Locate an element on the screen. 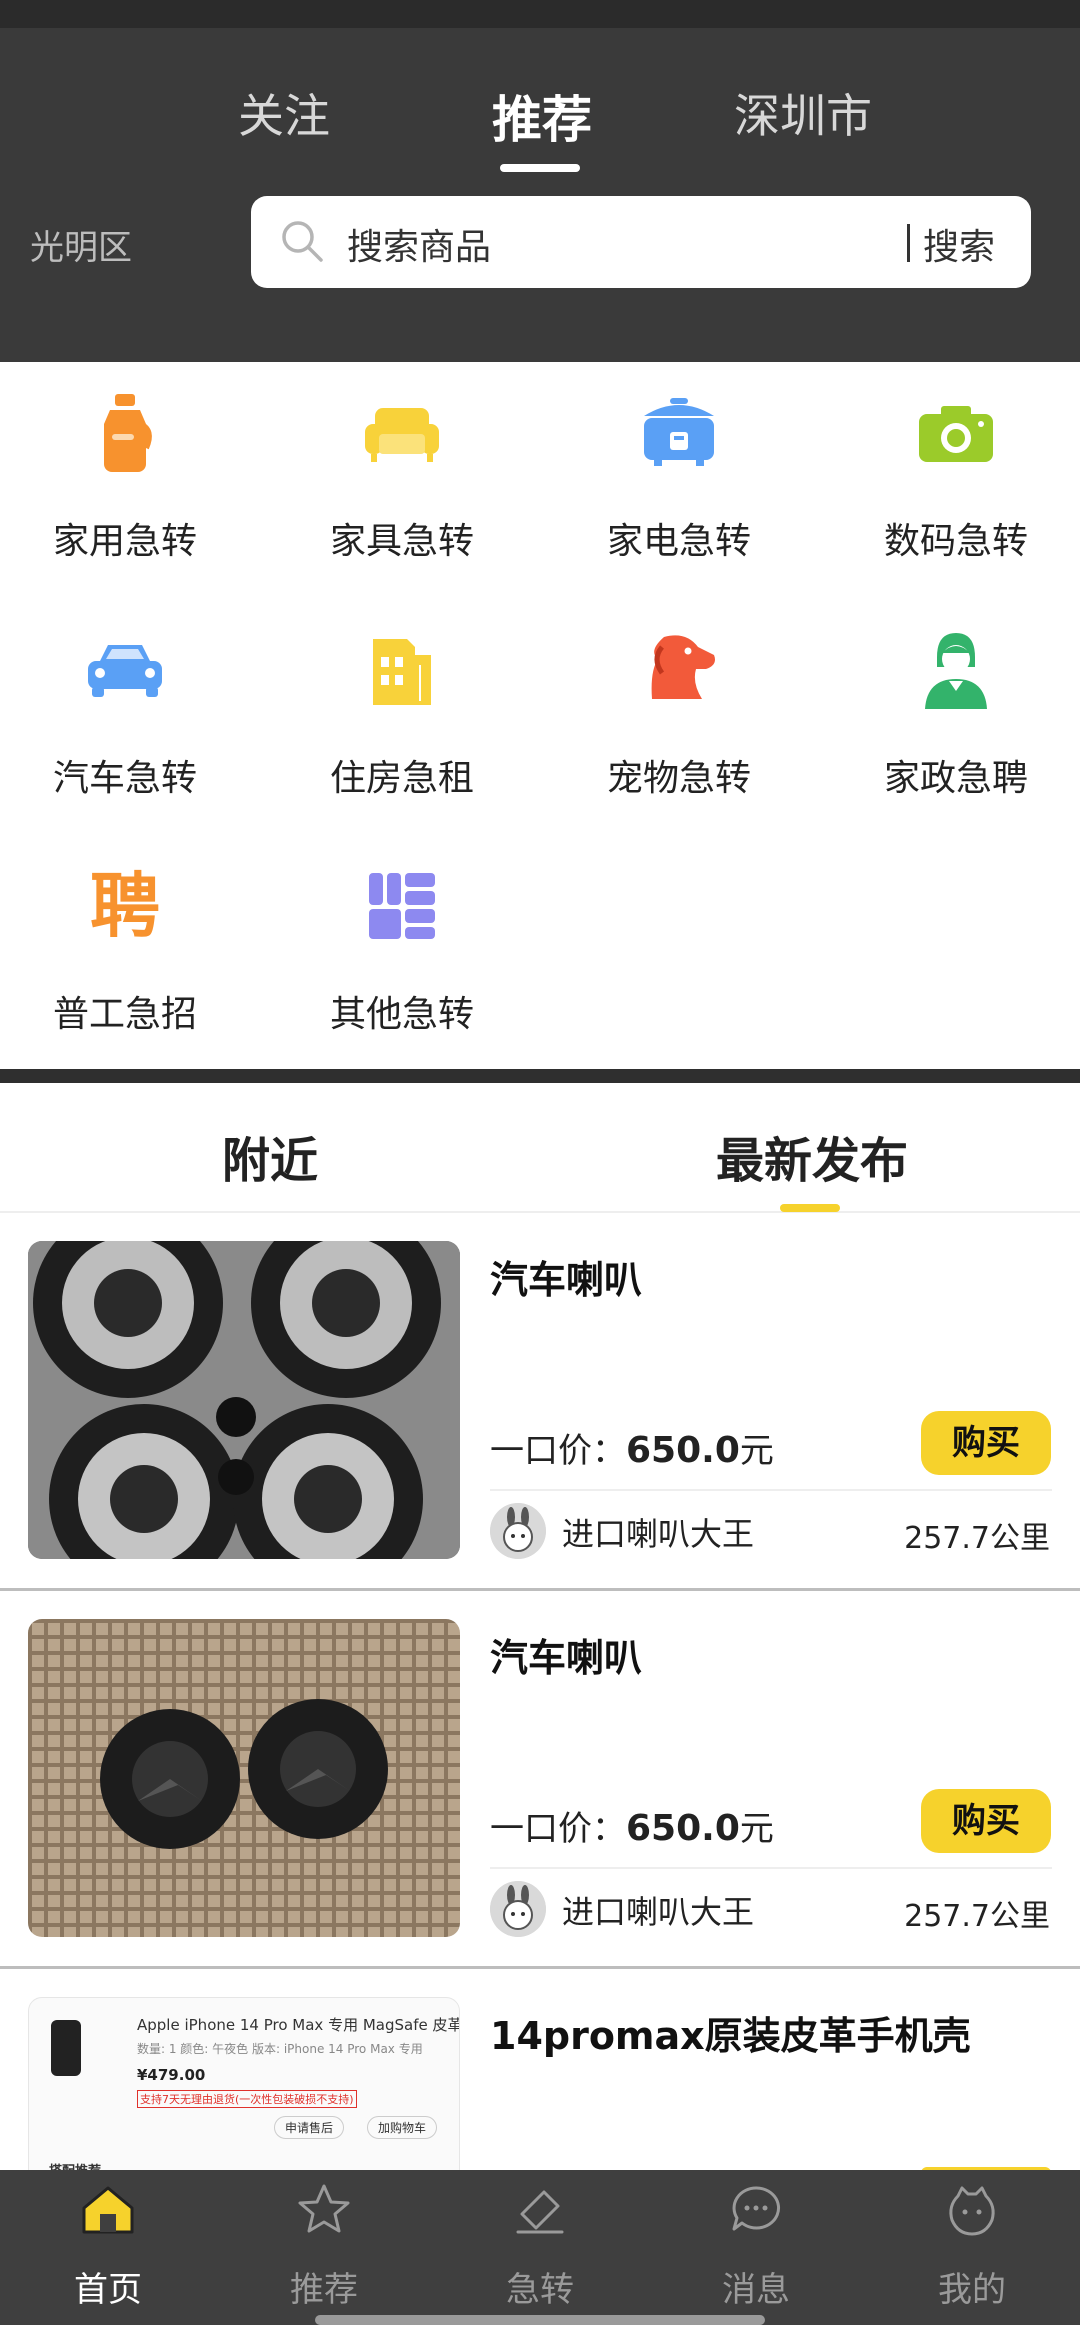  category-others: 其他急转 is located at coordinates (402, 945).